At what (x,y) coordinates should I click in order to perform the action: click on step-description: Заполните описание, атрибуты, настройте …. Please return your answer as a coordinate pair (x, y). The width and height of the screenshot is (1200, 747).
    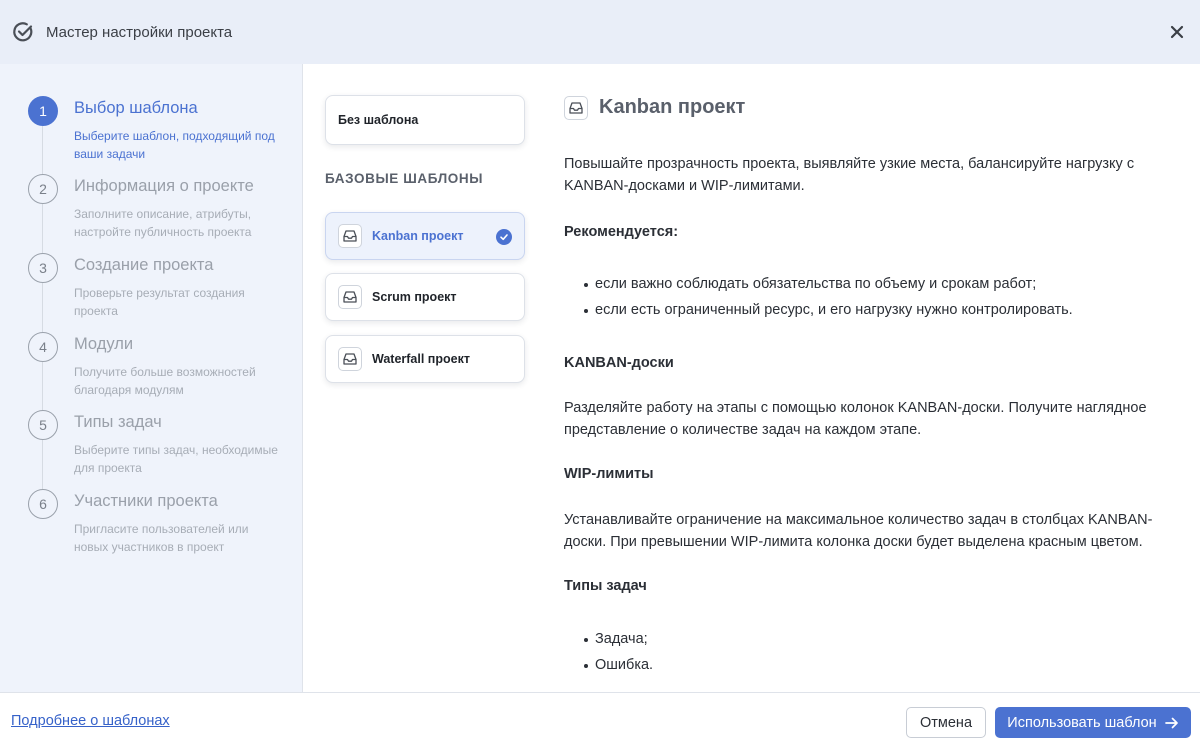
    Looking at the image, I should click on (163, 223).